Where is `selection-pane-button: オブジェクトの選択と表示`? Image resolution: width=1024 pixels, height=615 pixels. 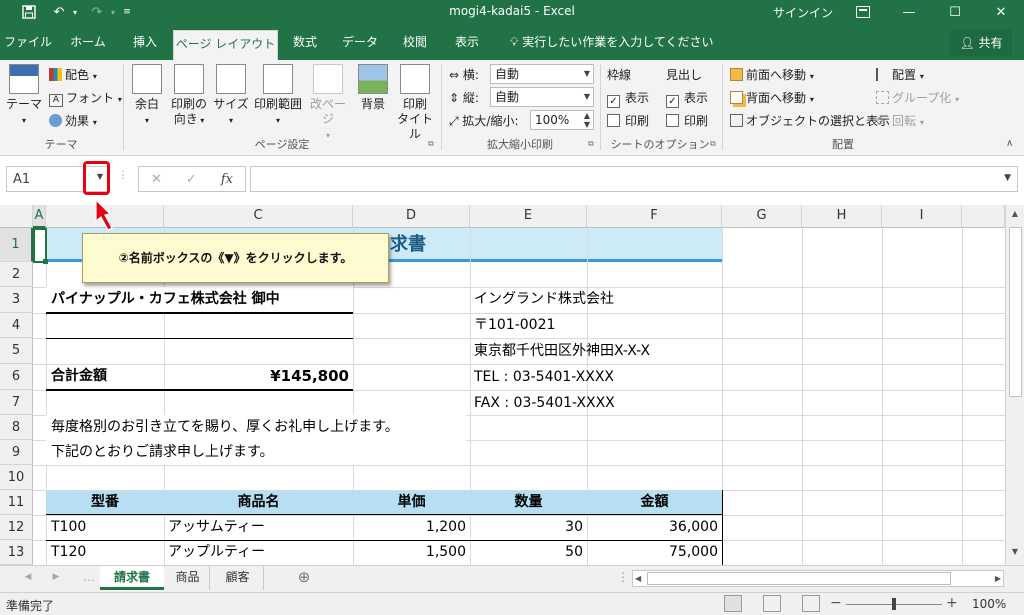 selection-pane-button: オブジェクトの選択と表示 is located at coordinates (810, 120).